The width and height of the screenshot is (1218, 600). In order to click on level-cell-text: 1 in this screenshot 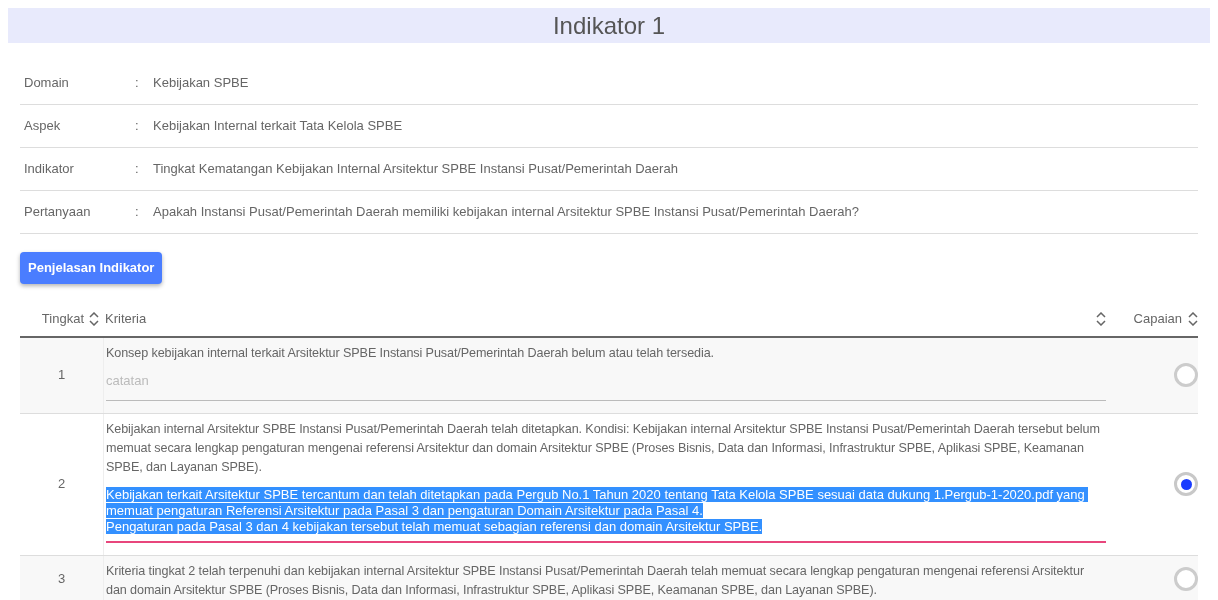, I will do `click(61, 375)`.